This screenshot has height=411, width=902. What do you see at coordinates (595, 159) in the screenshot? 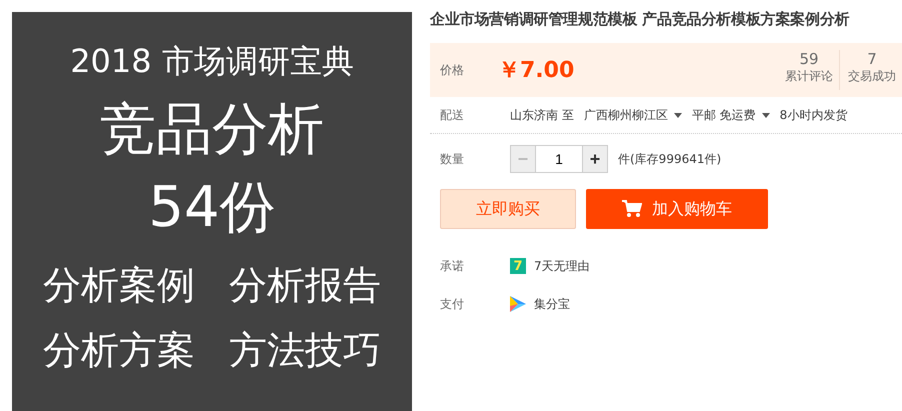
I see `increase-button: +` at bounding box center [595, 159].